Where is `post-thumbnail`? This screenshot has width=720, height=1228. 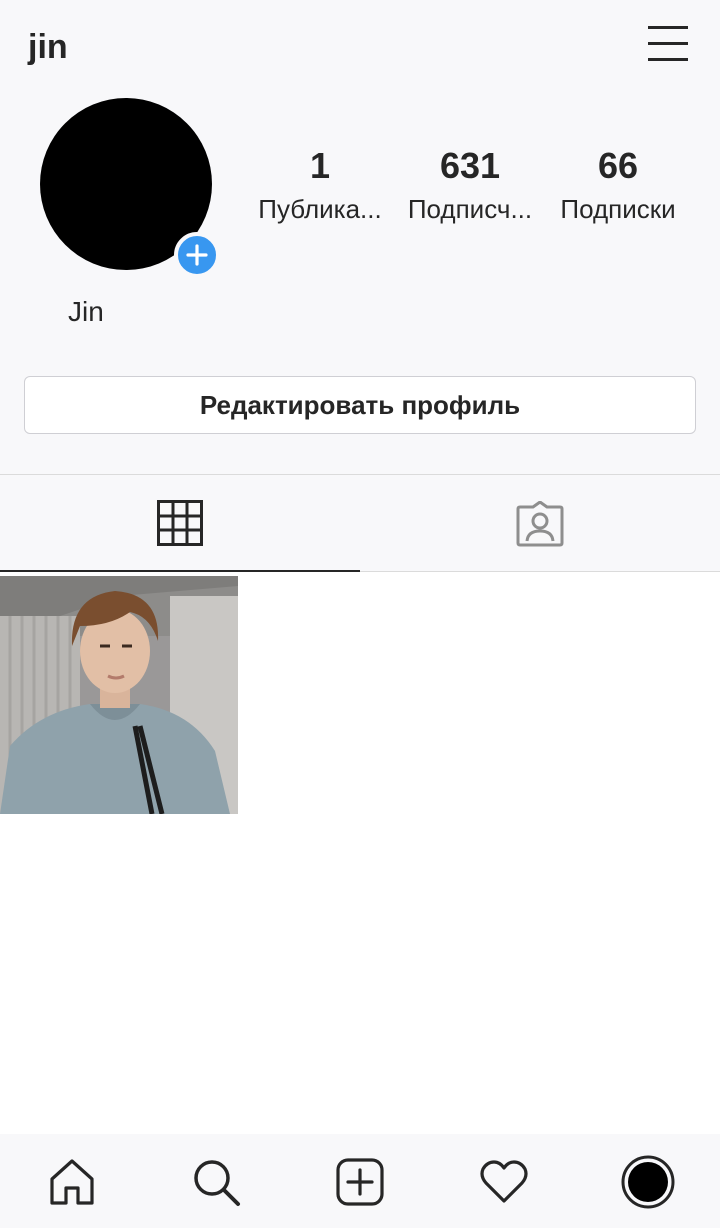
post-thumbnail is located at coordinates (119, 695).